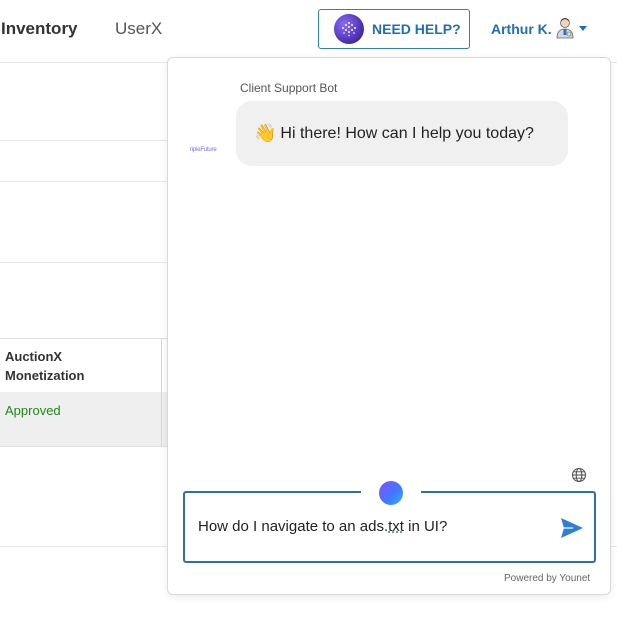  I want to click on need-help-button: NEED HELP?, so click(394, 29).